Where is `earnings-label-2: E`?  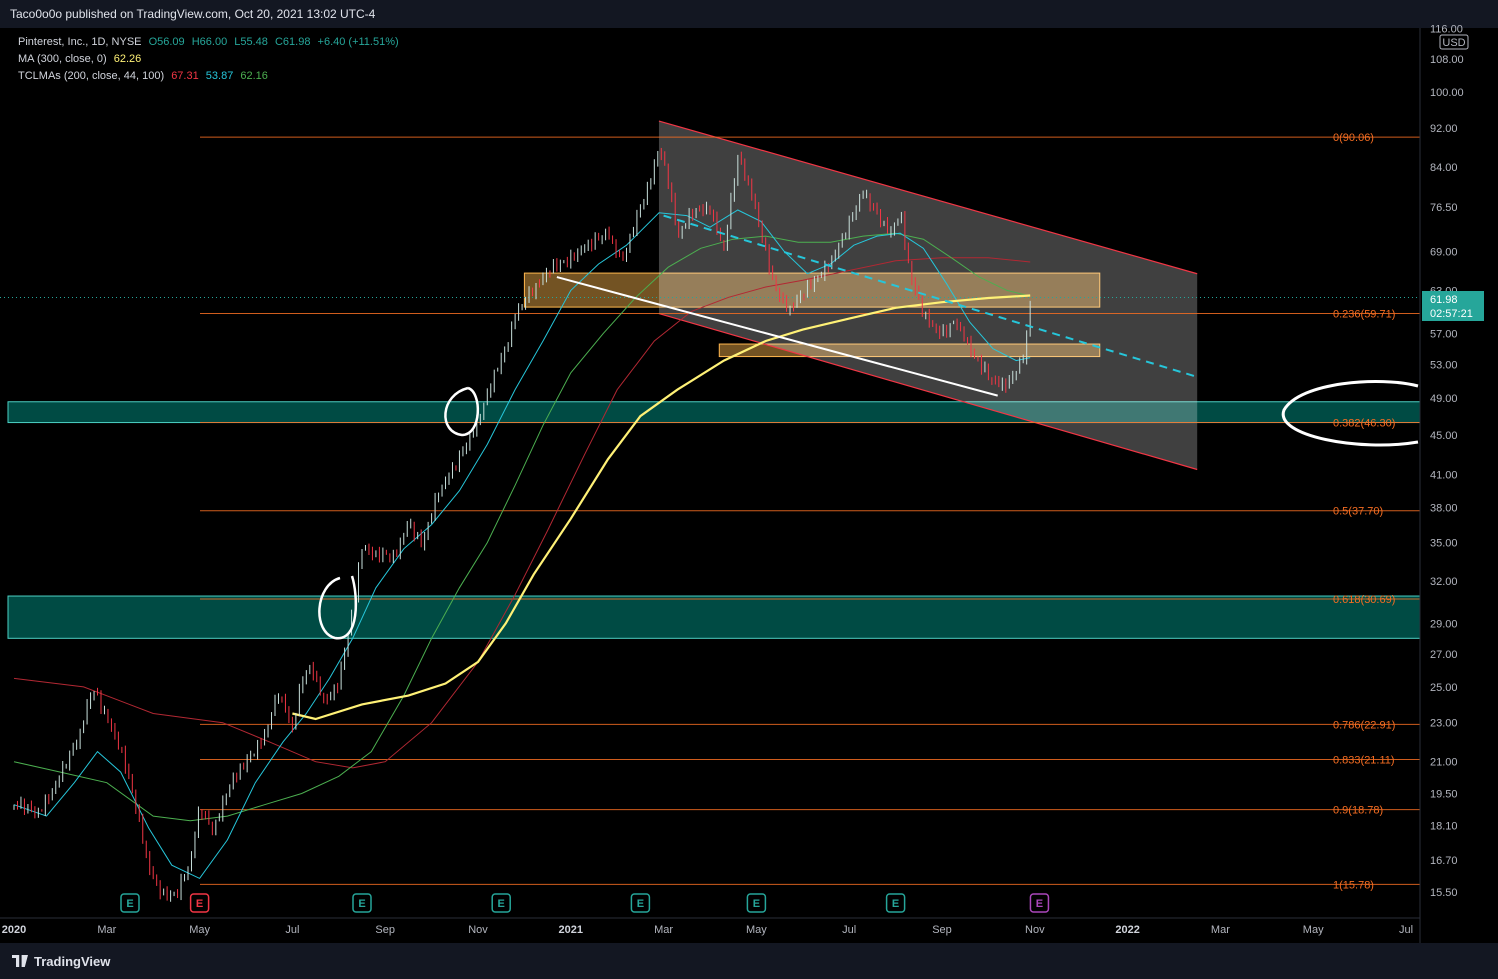
earnings-label-2: E is located at coordinates (361, 904).